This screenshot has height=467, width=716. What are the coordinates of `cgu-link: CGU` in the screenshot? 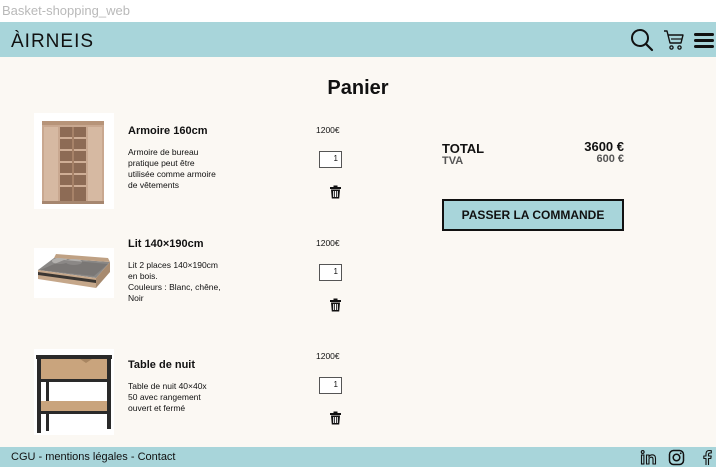 It's located at (23, 457).